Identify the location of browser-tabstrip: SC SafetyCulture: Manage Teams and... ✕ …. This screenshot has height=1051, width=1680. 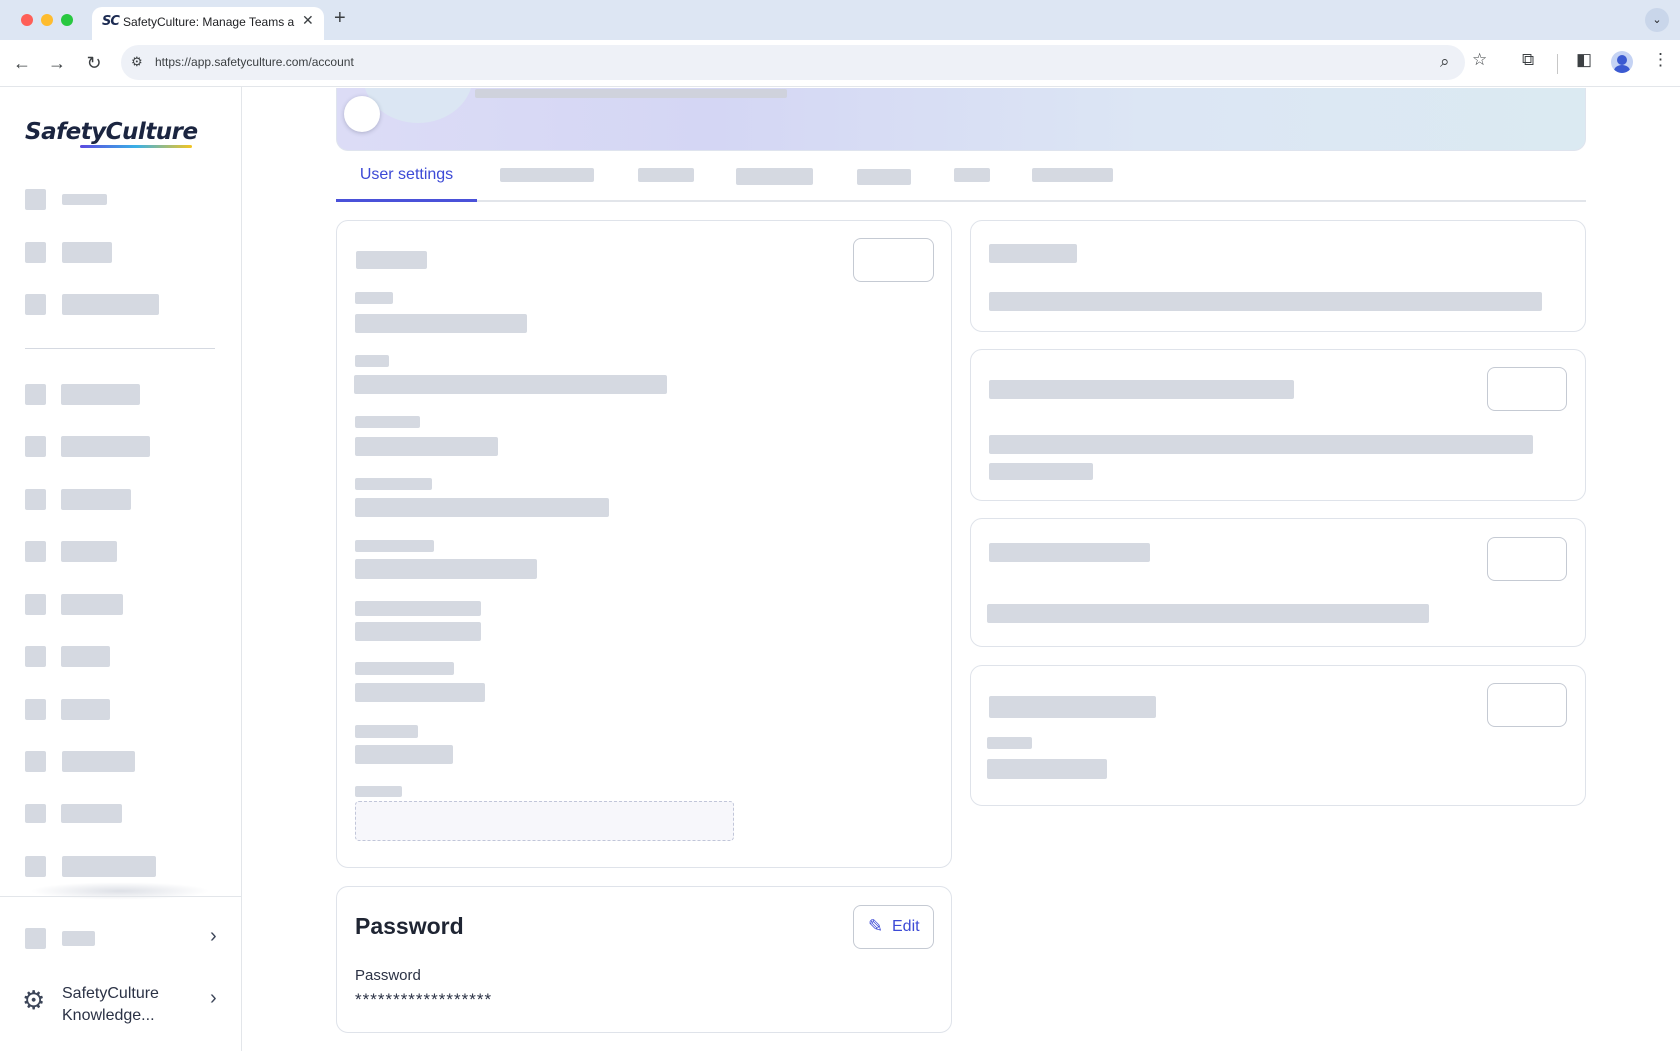
(840, 20).